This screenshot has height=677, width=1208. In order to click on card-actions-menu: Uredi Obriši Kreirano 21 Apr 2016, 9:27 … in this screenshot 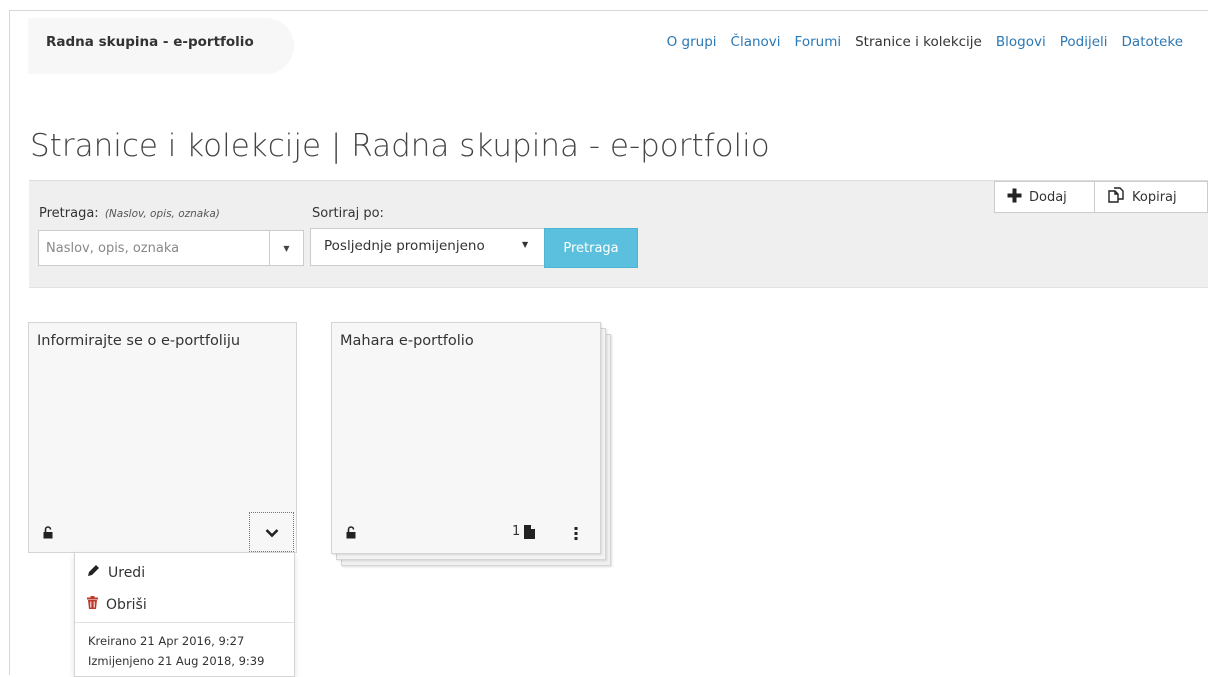, I will do `click(184, 614)`.